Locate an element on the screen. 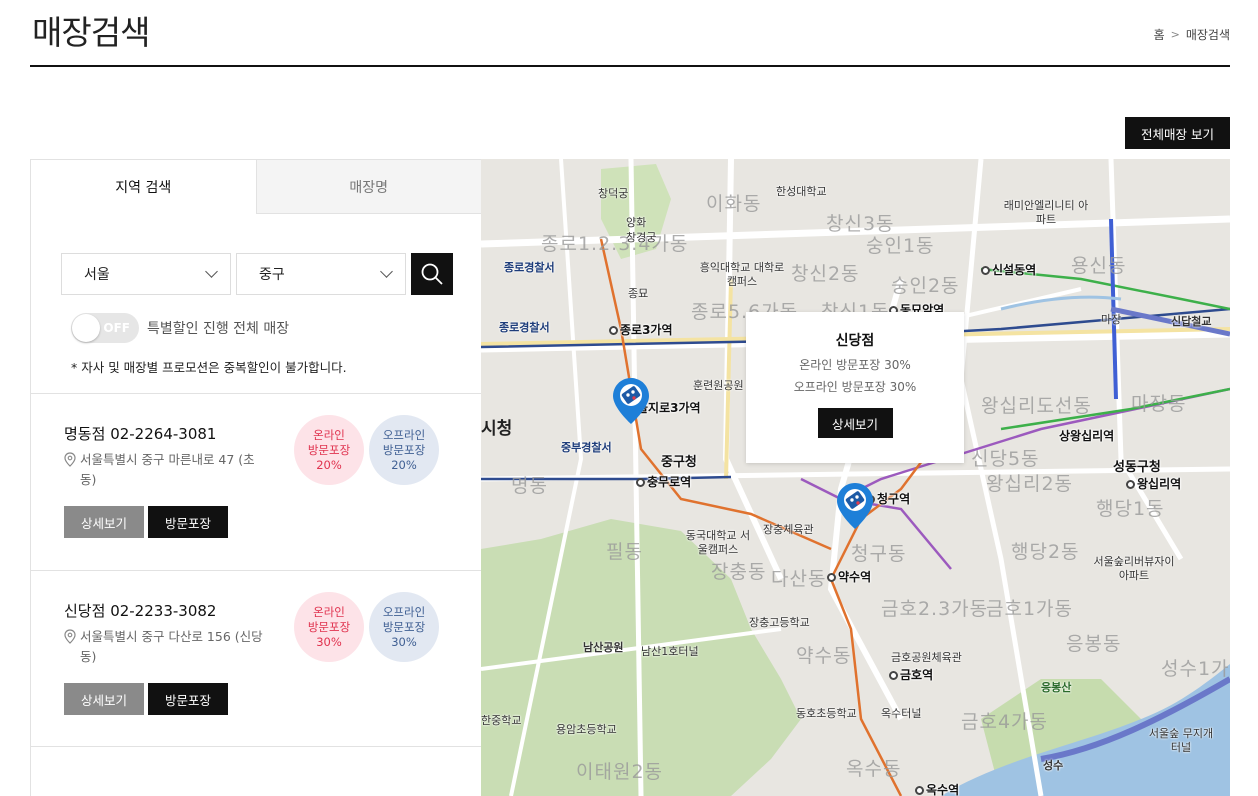 This screenshot has height=796, width=1258. search-button is located at coordinates (432, 274).